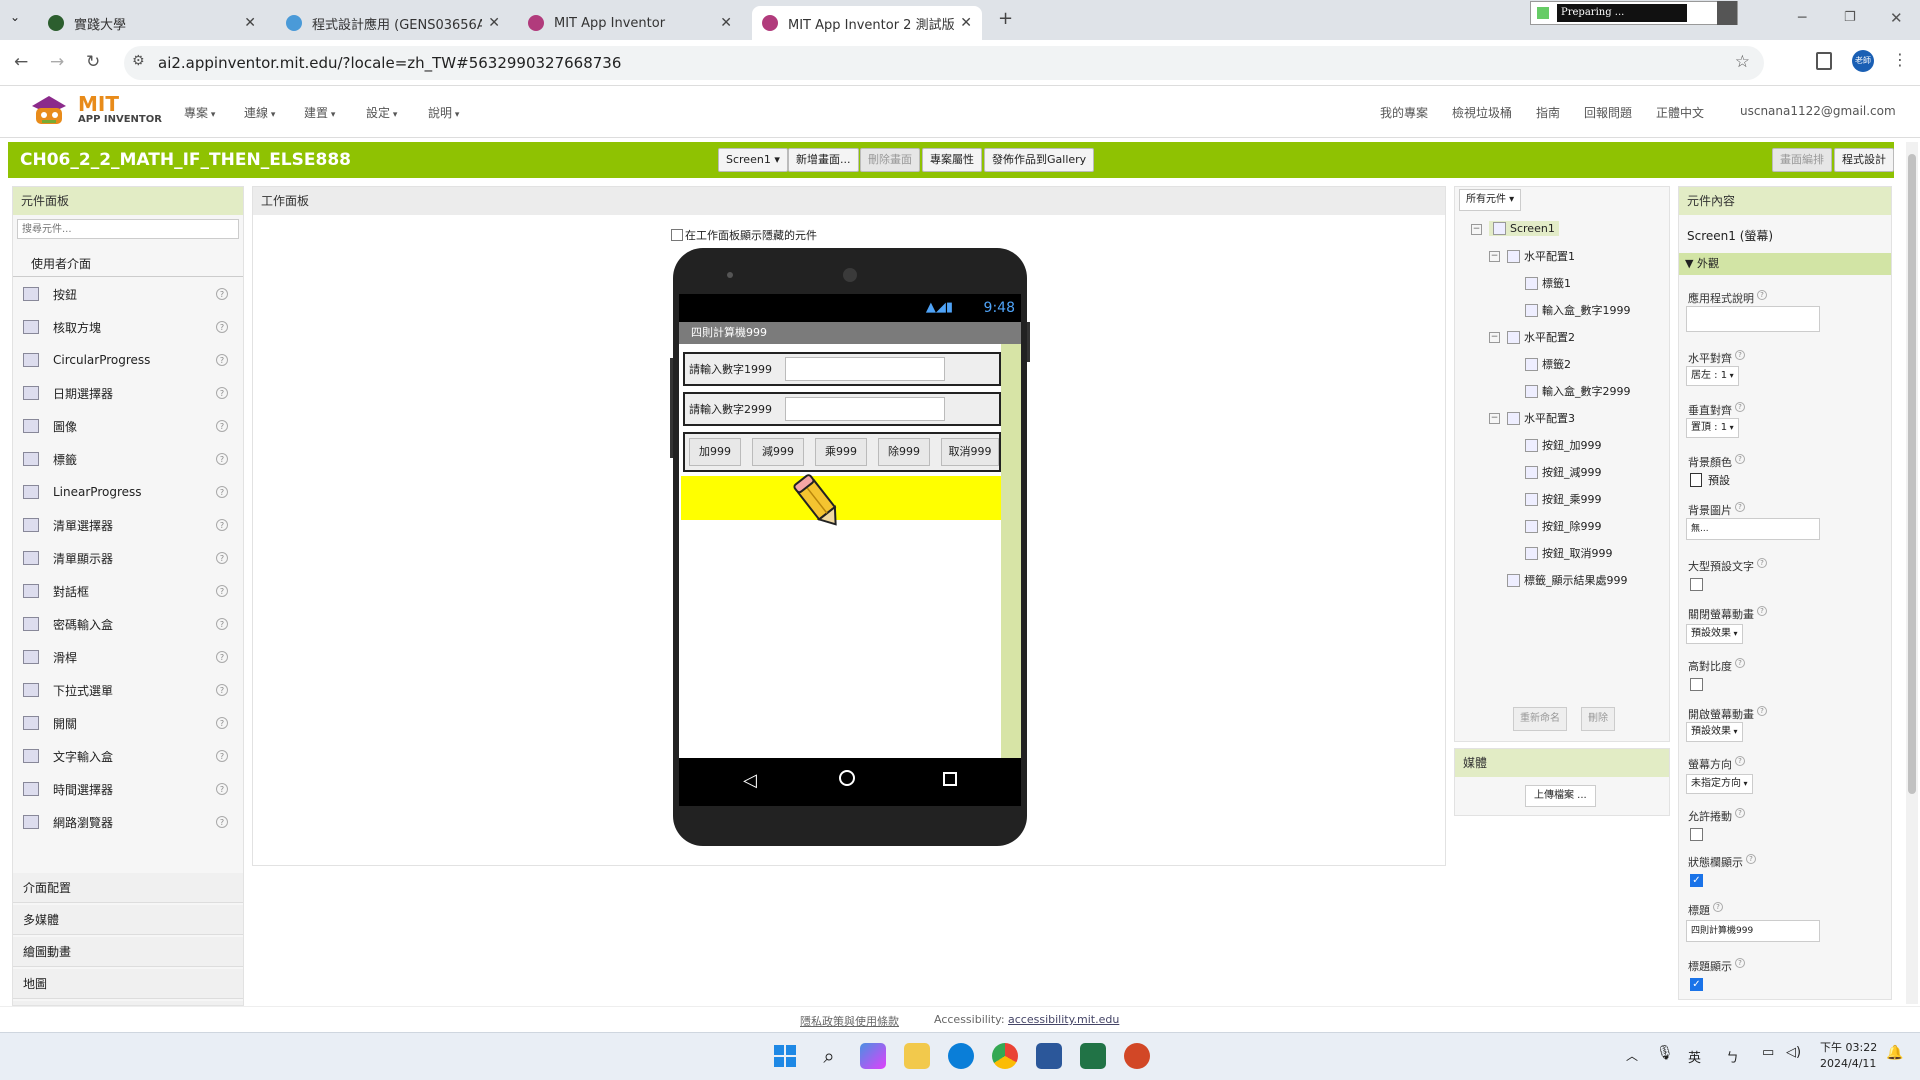  What do you see at coordinates (1793, 1052) in the screenshot?
I see `volume-icon: ◁)` at bounding box center [1793, 1052].